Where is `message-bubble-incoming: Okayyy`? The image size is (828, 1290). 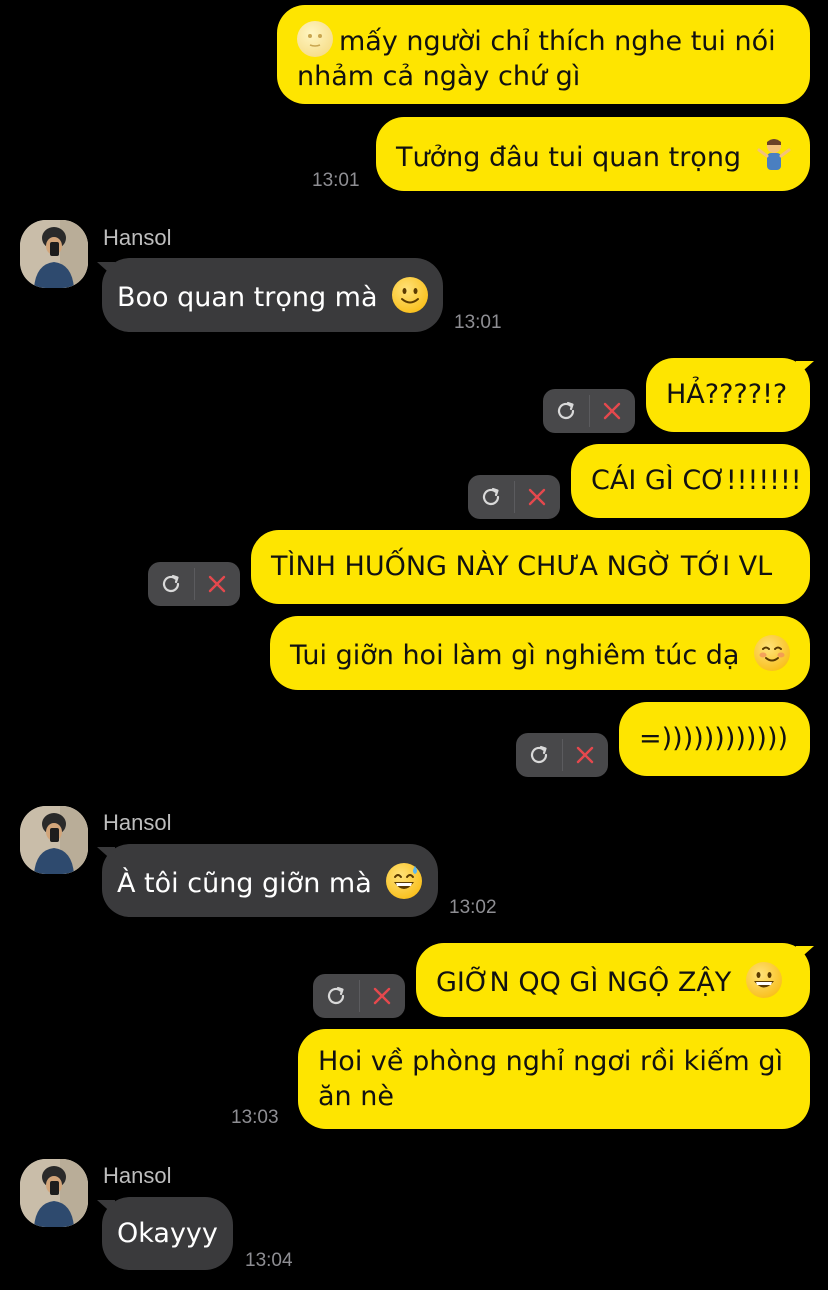
message-bubble-incoming: Okayyy is located at coordinates (167, 1233).